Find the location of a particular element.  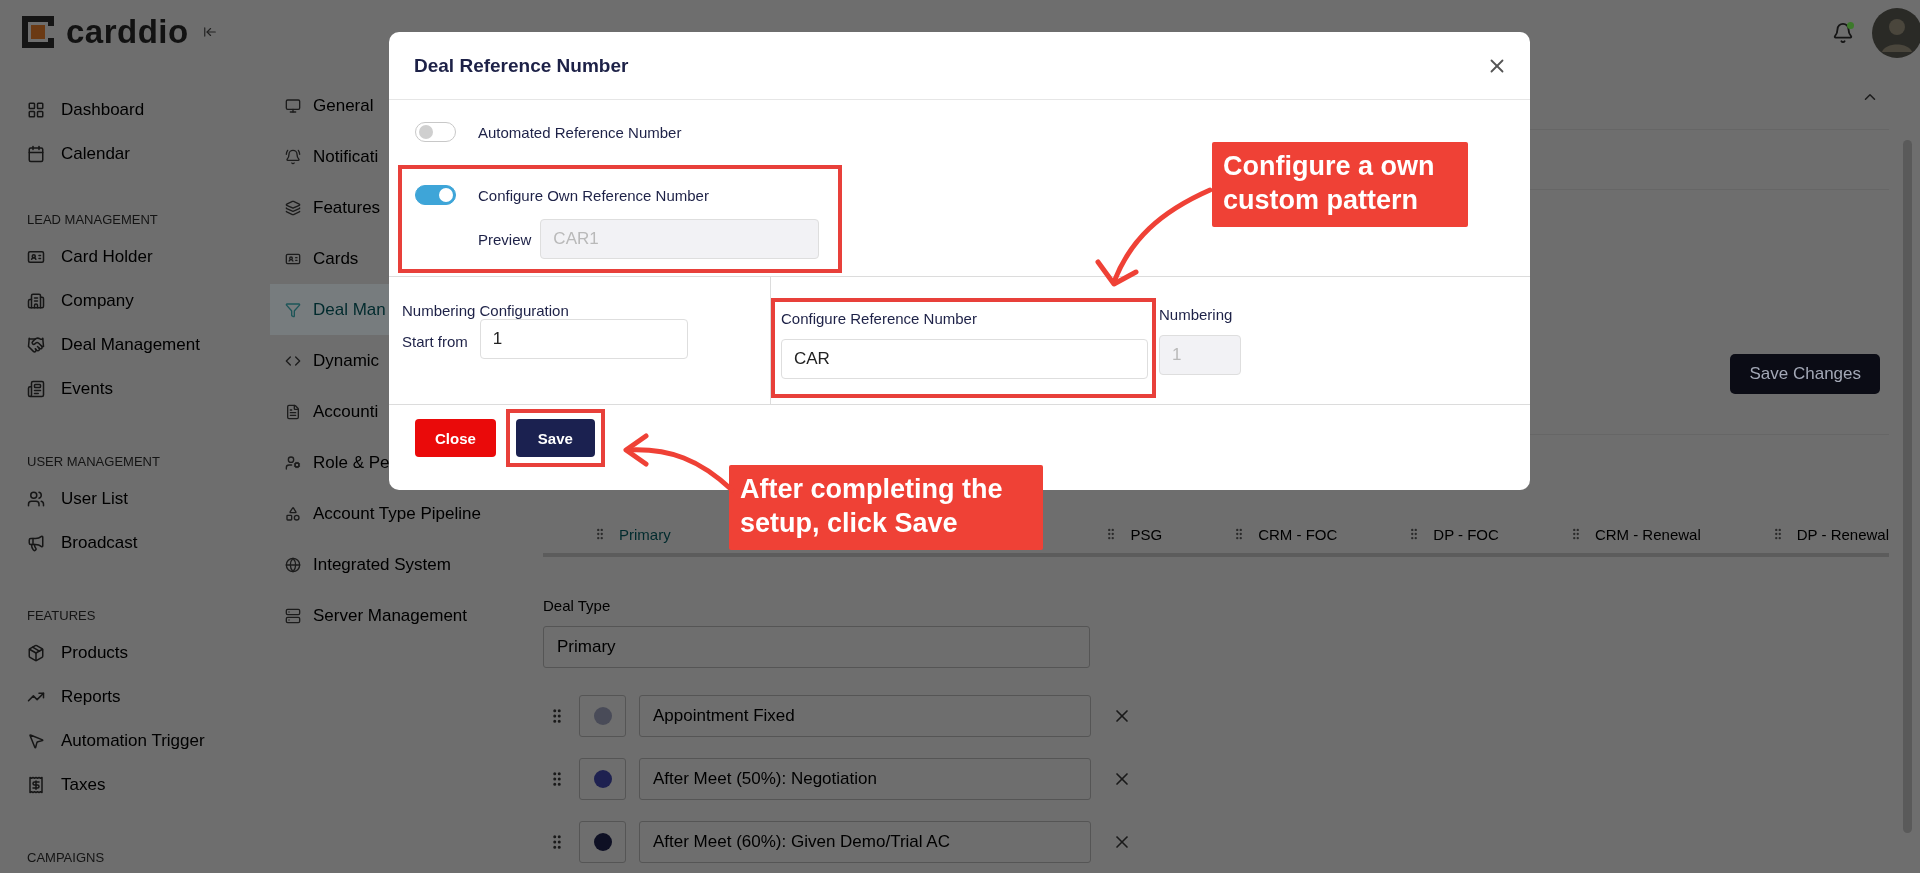

section-heading: LEAD MANAGEMENT is located at coordinates (93, 220).